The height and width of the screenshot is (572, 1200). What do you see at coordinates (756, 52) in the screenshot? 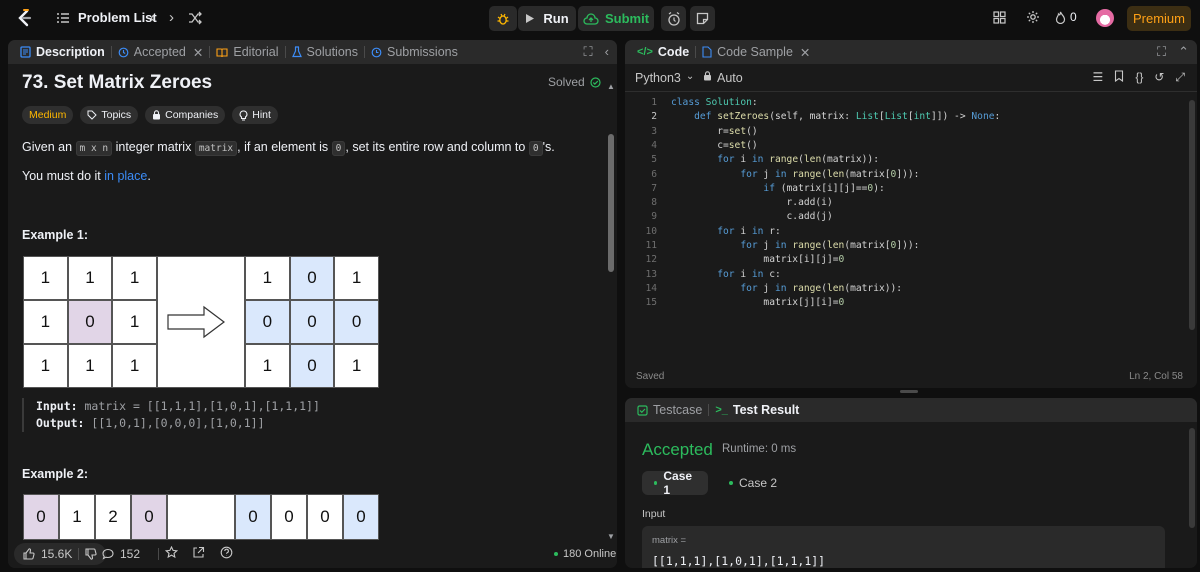
I see `tab-code-sample: Code Sample ✕` at bounding box center [756, 52].